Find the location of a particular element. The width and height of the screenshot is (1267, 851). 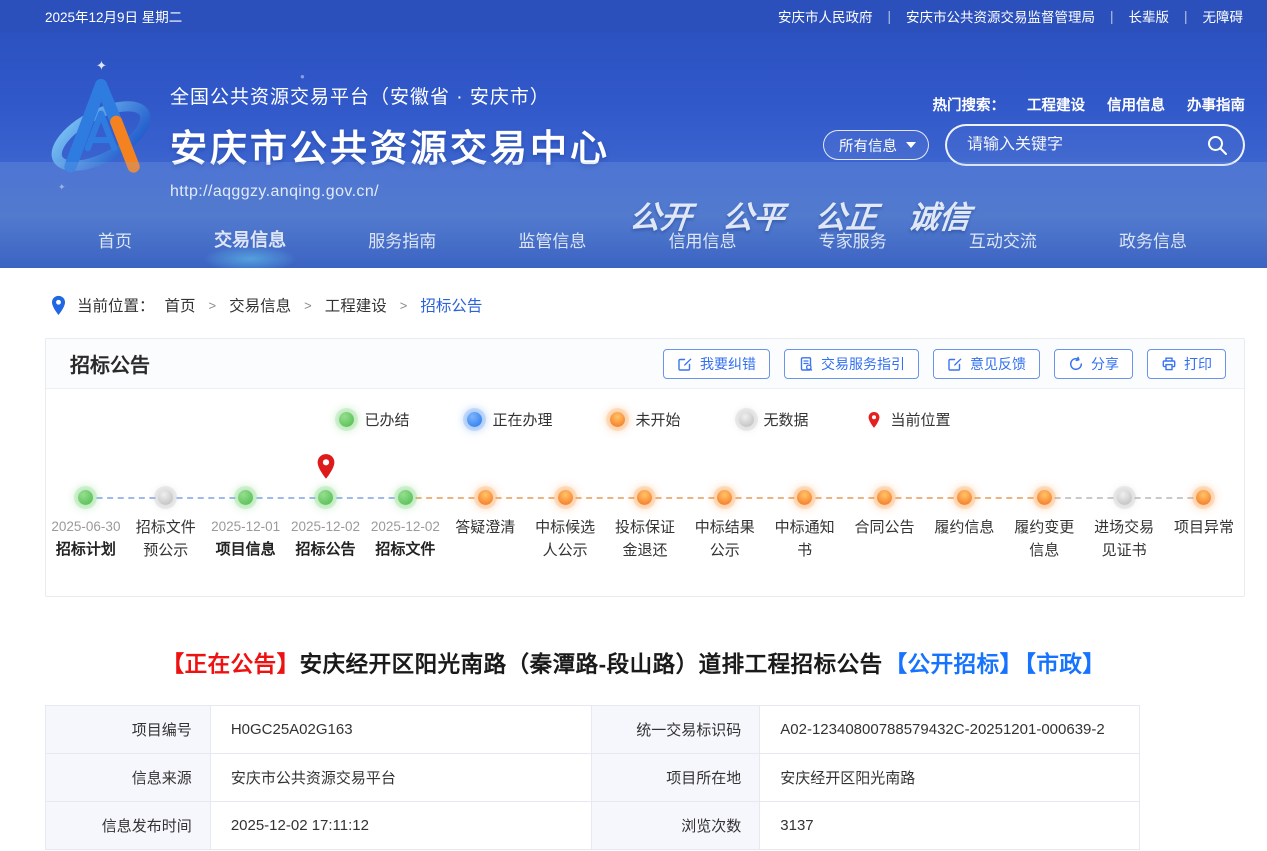

step-date: 2025-12-01 is located at coordinates (246, 526).